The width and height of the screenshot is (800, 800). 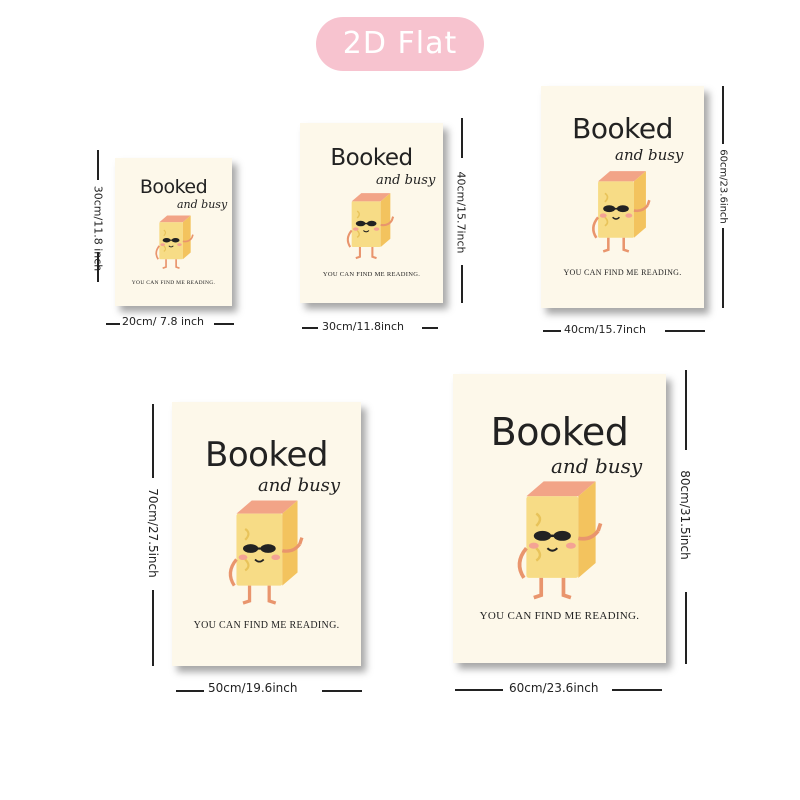 I want to click on poster-40x60: Booked and busy YOU CAN FIND ME READING., so click(x=622, y=197).